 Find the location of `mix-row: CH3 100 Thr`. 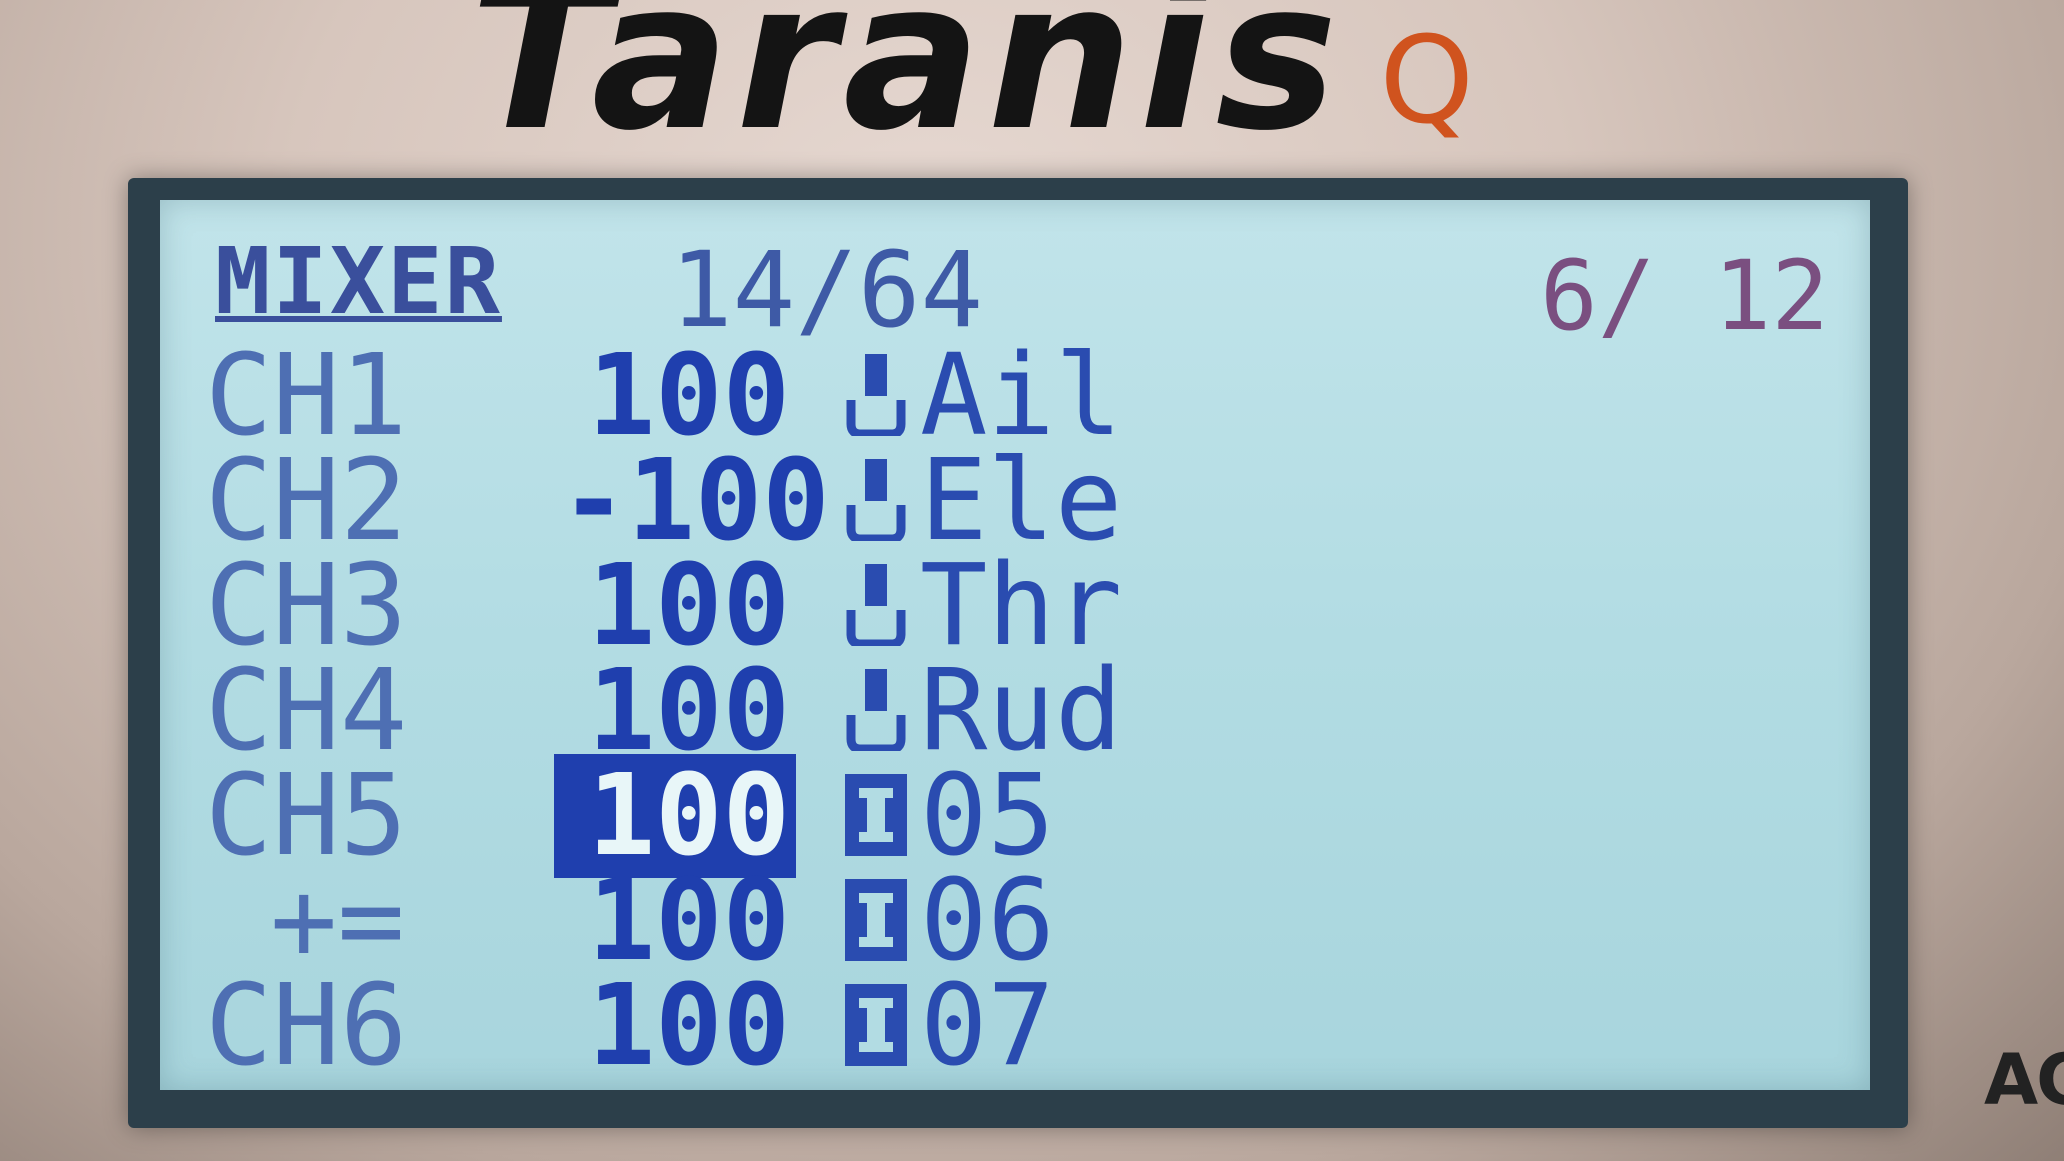

mix-row: CH3 100 Thr is located at coordinates (855, 606).